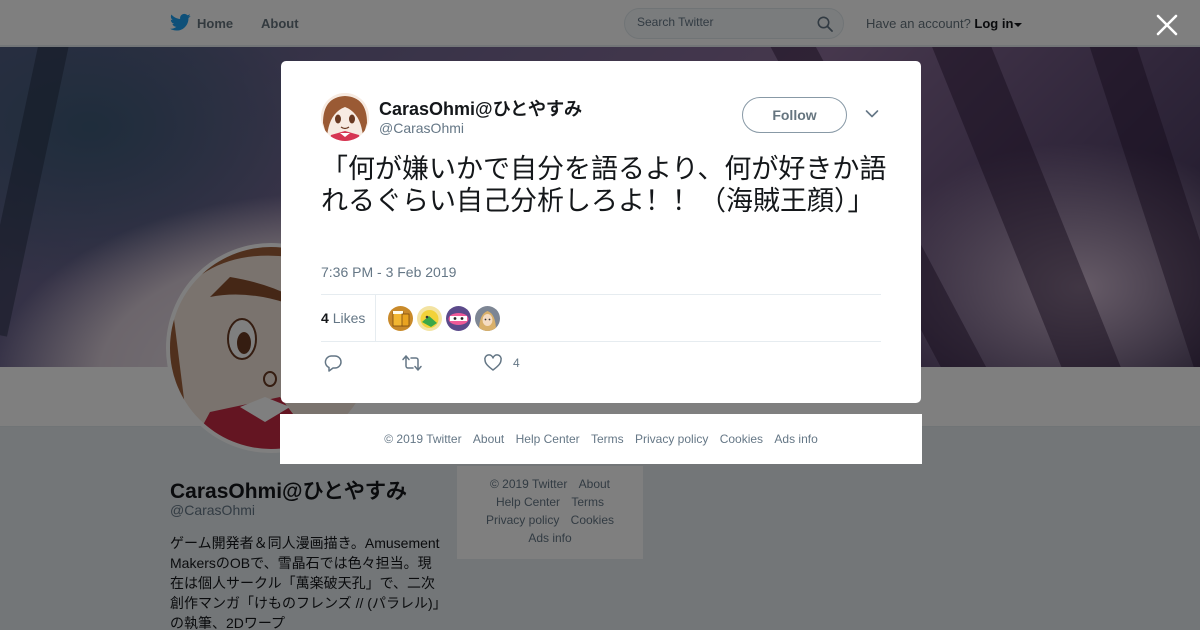 The width and height of the screenshot is (1200, 630). I want to click on like-action: 4, so click(513, 363).